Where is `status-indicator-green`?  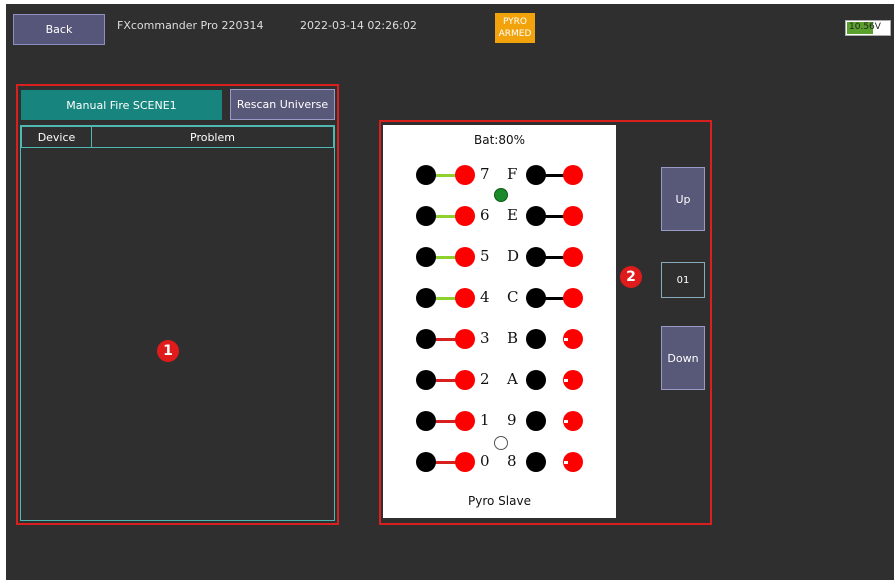 status-indicator-green is located at coordinates (501, 195).